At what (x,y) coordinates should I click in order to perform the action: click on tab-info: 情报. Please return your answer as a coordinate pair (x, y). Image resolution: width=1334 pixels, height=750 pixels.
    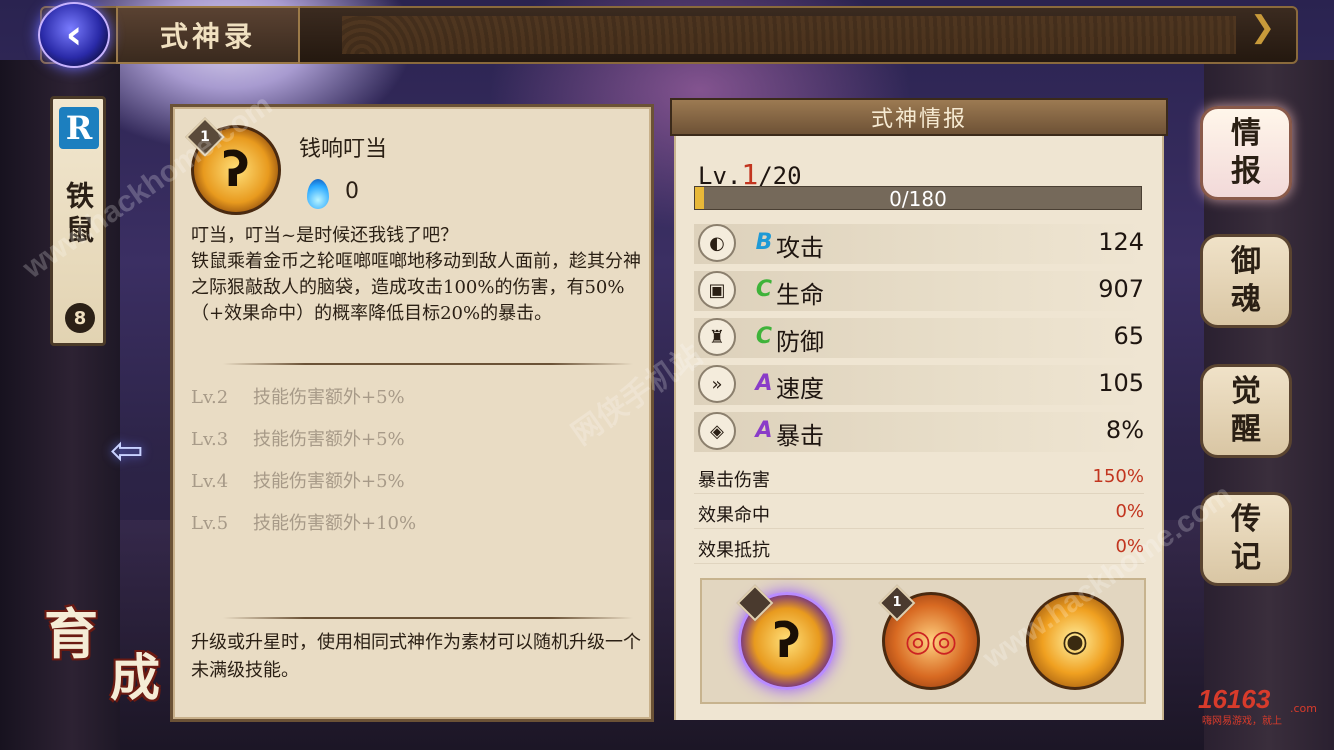
    Looking at the image, I should click on (1246, 153).